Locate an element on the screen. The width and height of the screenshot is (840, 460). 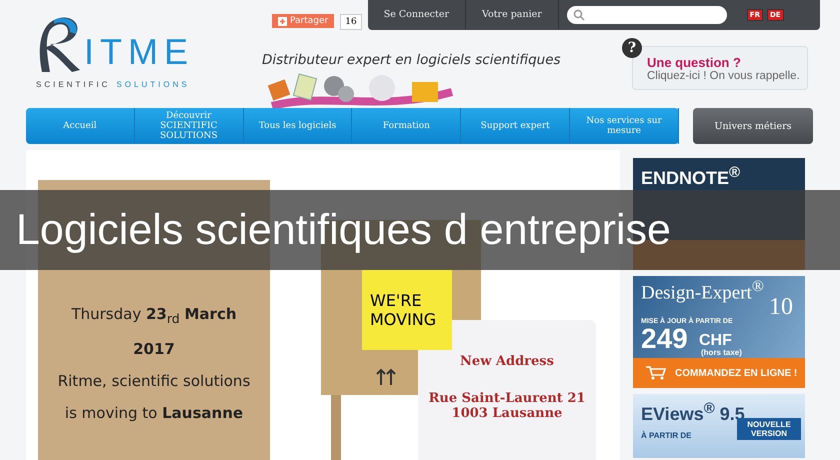
top-bar-link: Votre panier is located at coordinates (512, 15).